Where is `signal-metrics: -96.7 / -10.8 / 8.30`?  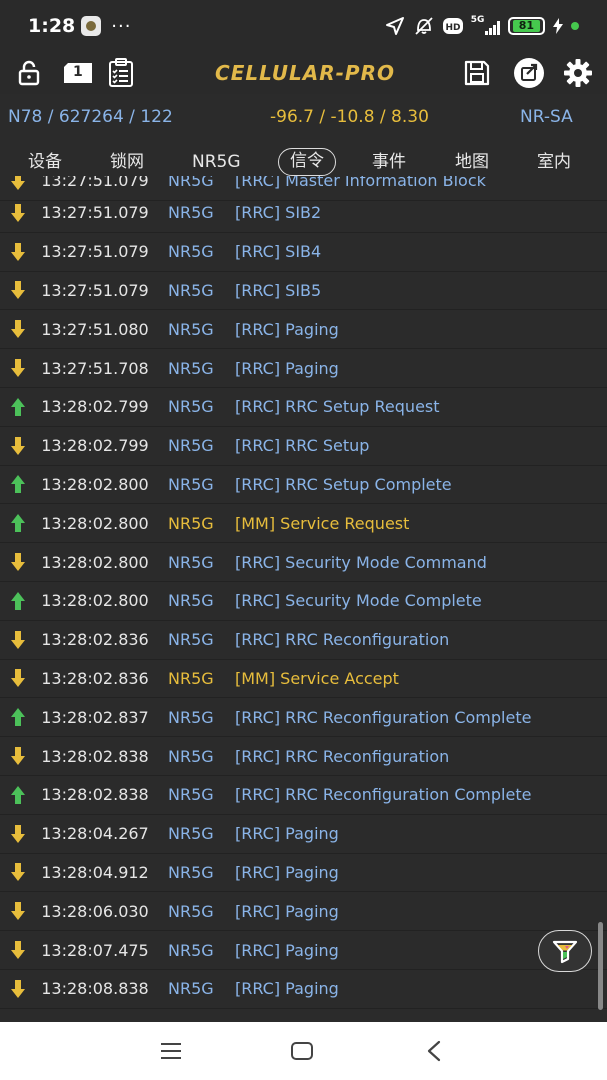 signal-metrics: -96.7 / -10.8 / 8.30 is located at coordinates (349, 117).